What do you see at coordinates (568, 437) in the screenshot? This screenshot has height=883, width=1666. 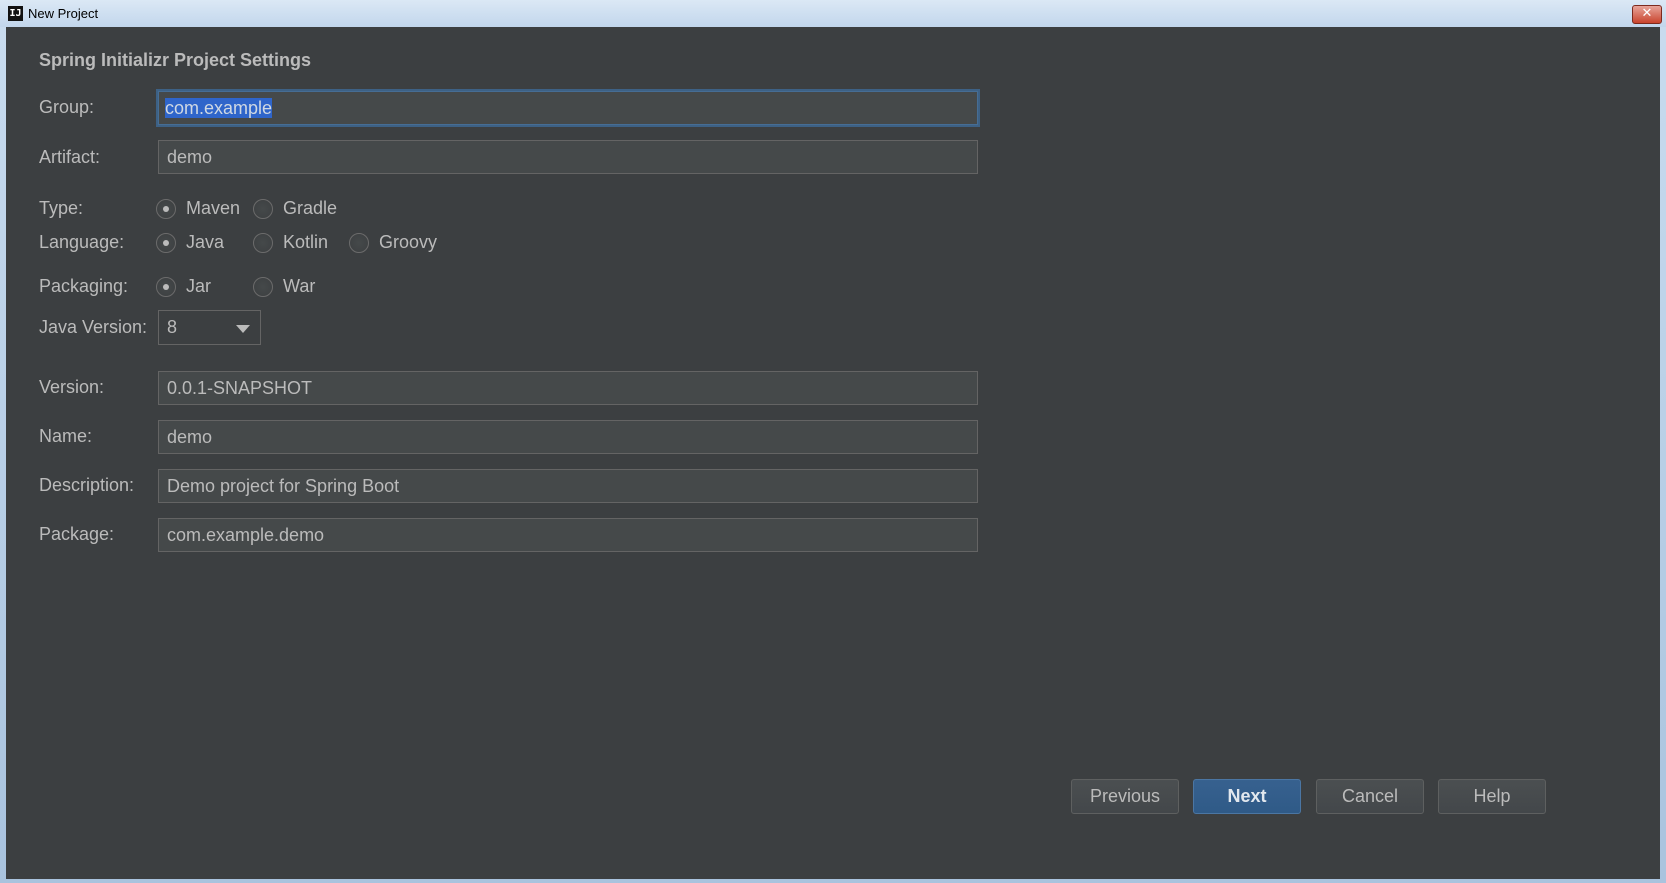 I see `name-field: demo` at bounding box center [568, 437].